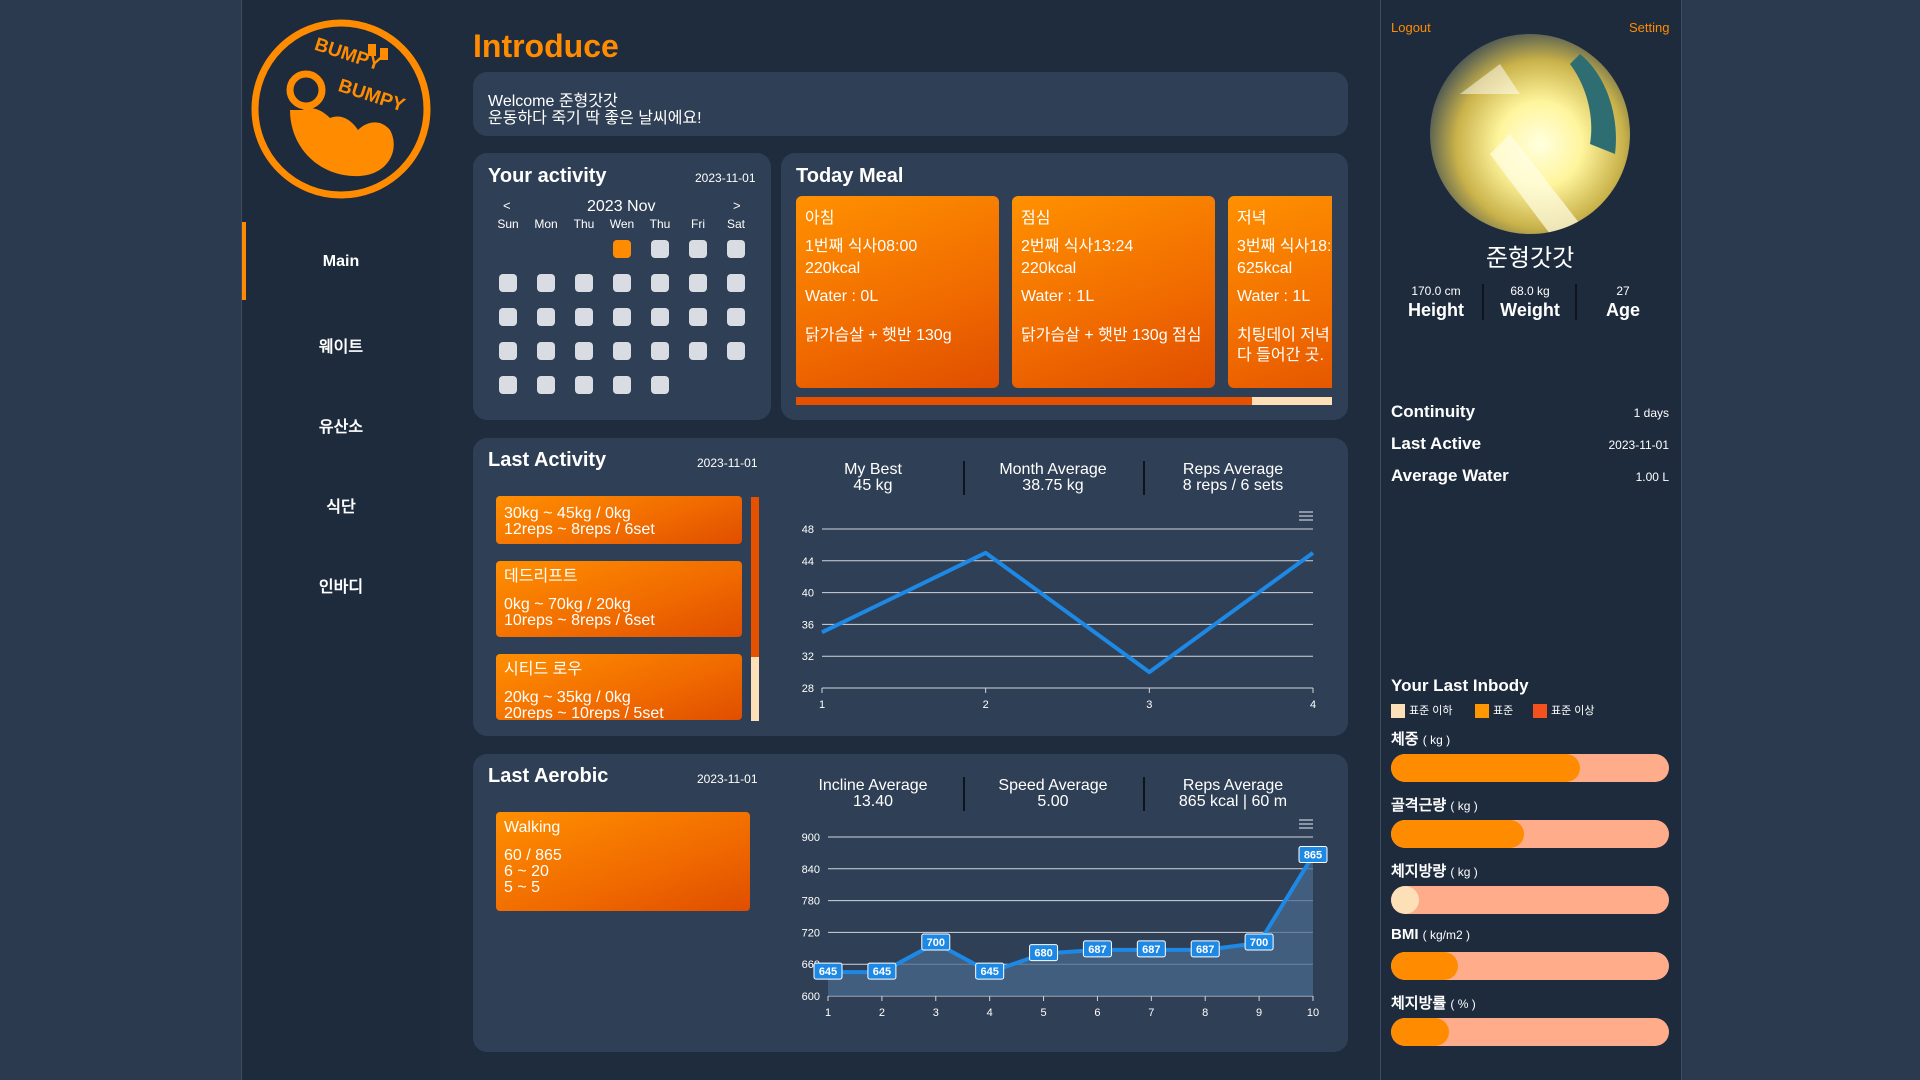 This screenshot has height=1080, width=1920. I want to click on activity-scrollbar, so click(755, 609).